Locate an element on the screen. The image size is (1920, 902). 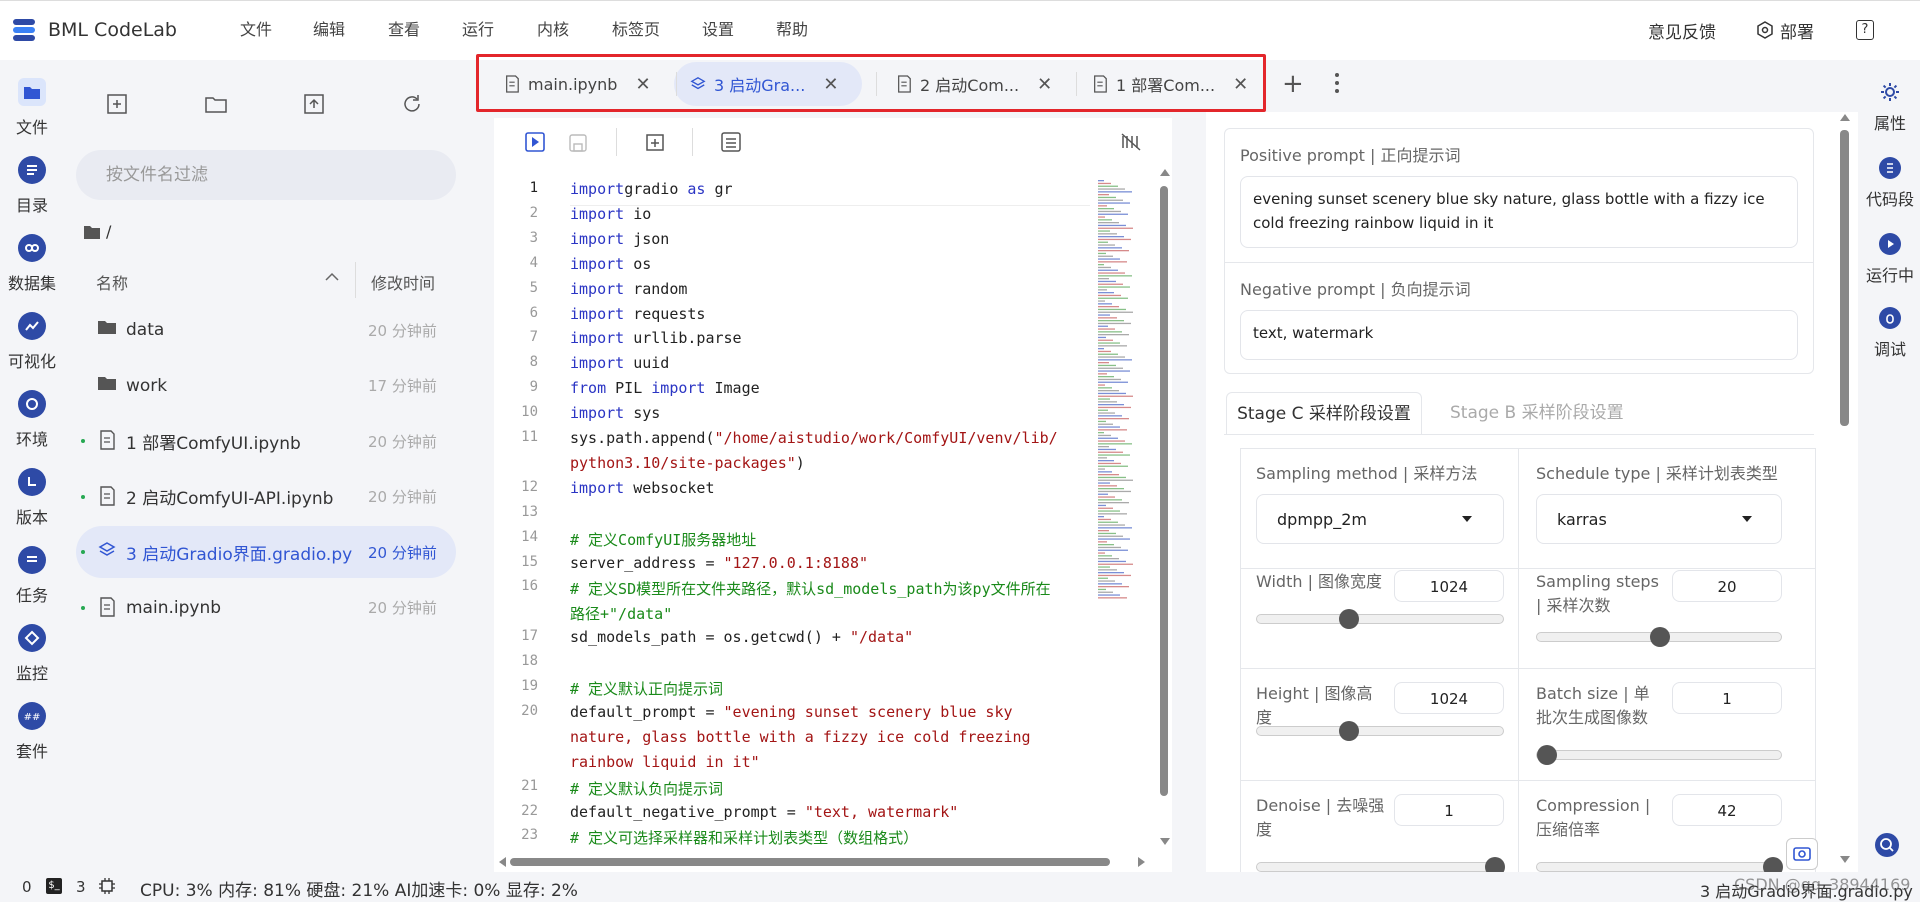
menu-4: 内核 is located at coordinates (553, 30).